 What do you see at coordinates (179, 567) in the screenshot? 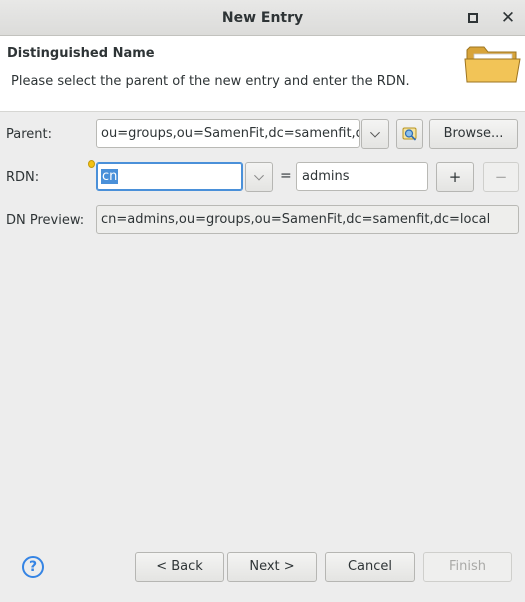
I see `back-button: < Back` at bounding box center [179, 567].